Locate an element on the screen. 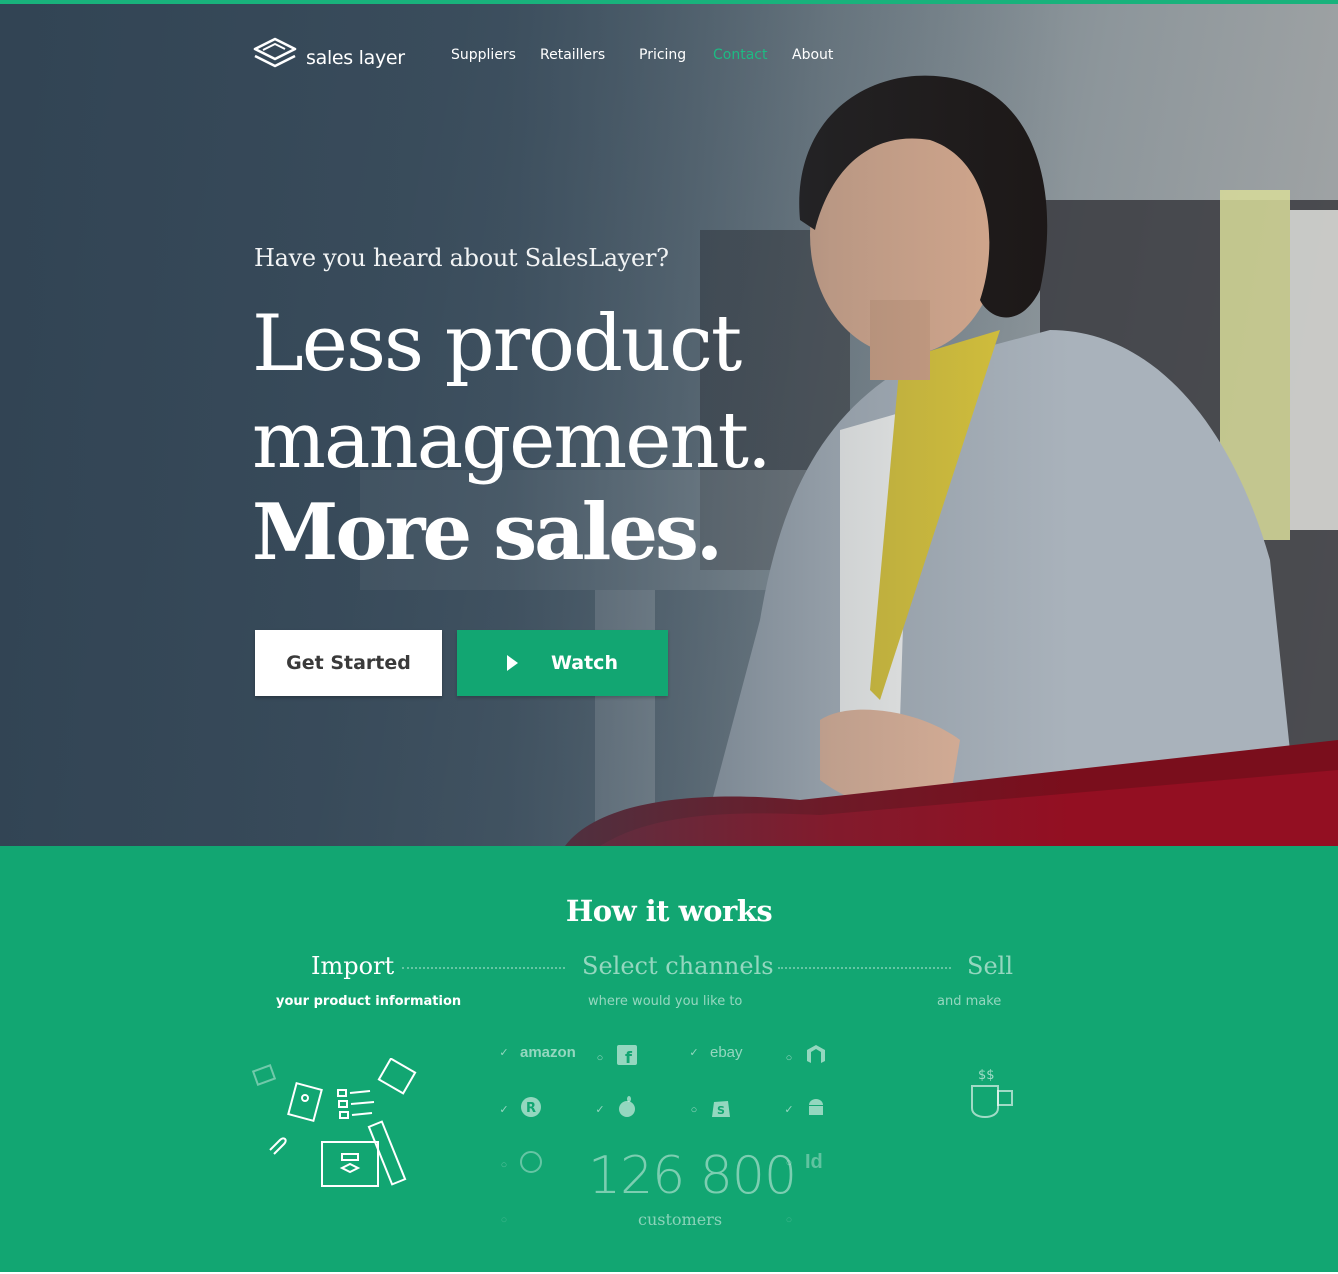 This screenshot has height=1274, width=1338. svg-text: R is located at coordinates (531, 1108).